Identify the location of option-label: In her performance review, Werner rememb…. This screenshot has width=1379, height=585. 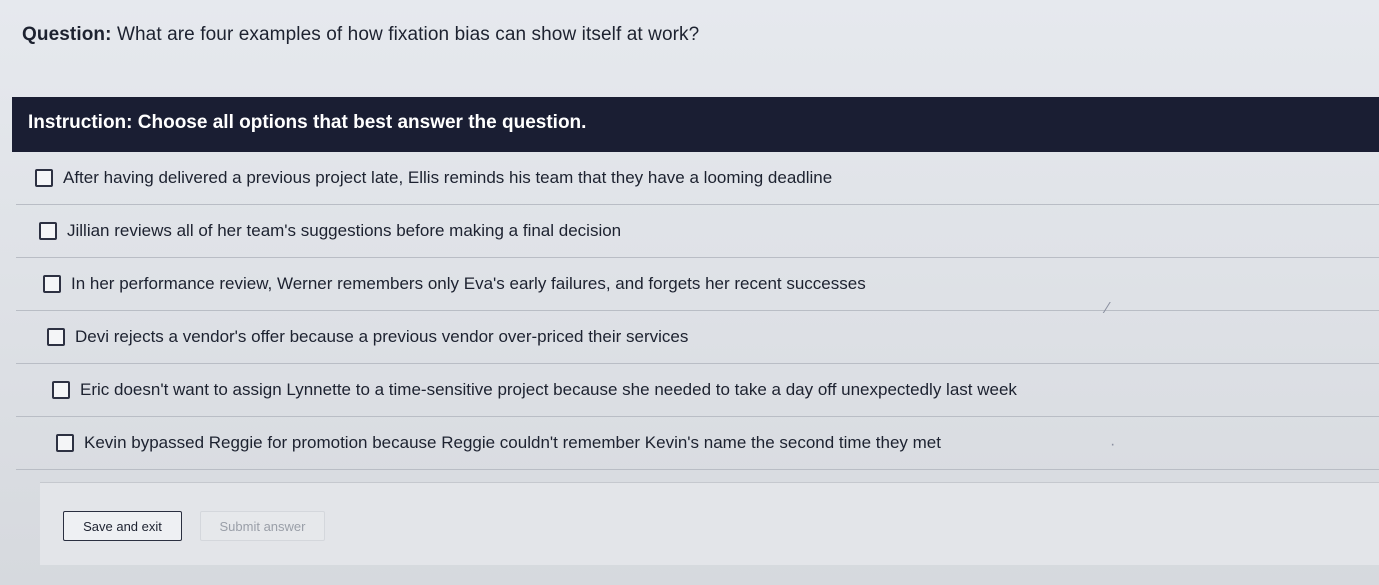
(468, 283).